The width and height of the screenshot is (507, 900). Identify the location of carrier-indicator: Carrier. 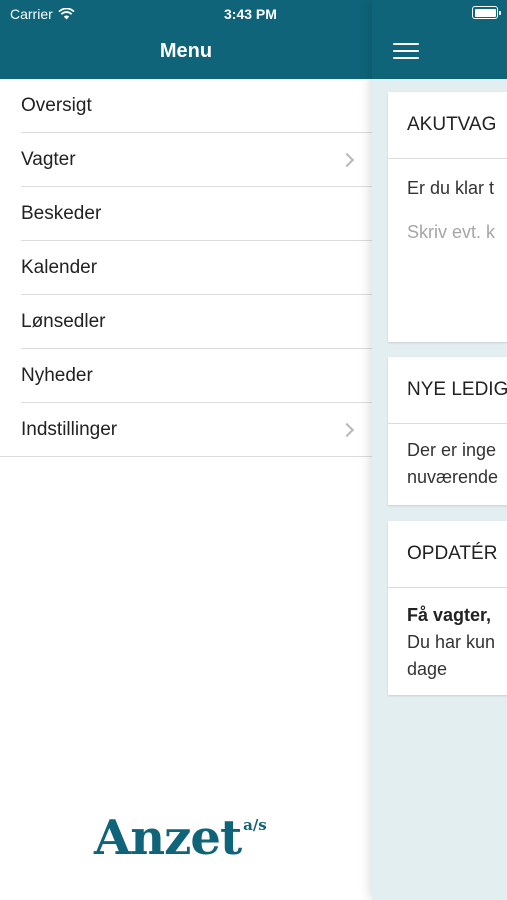
(42, 14).